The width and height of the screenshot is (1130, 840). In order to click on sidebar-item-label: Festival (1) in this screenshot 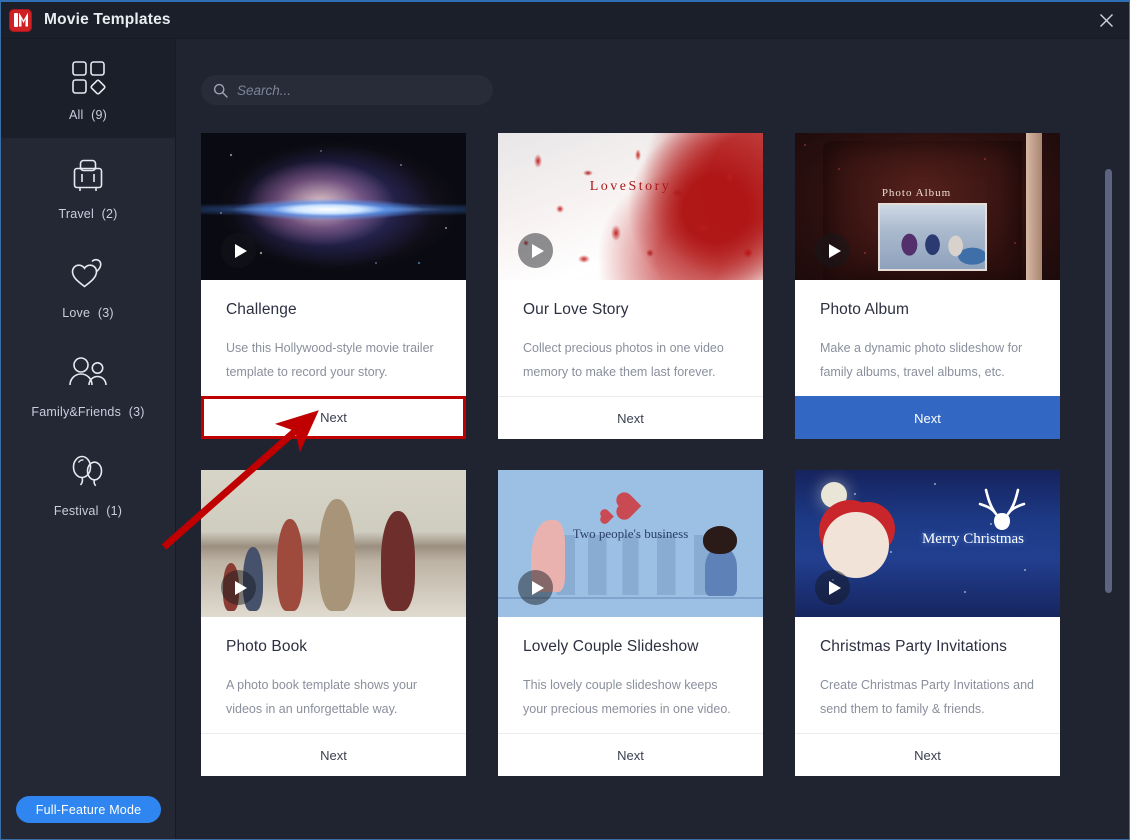, I will do `click(88, 511)`.